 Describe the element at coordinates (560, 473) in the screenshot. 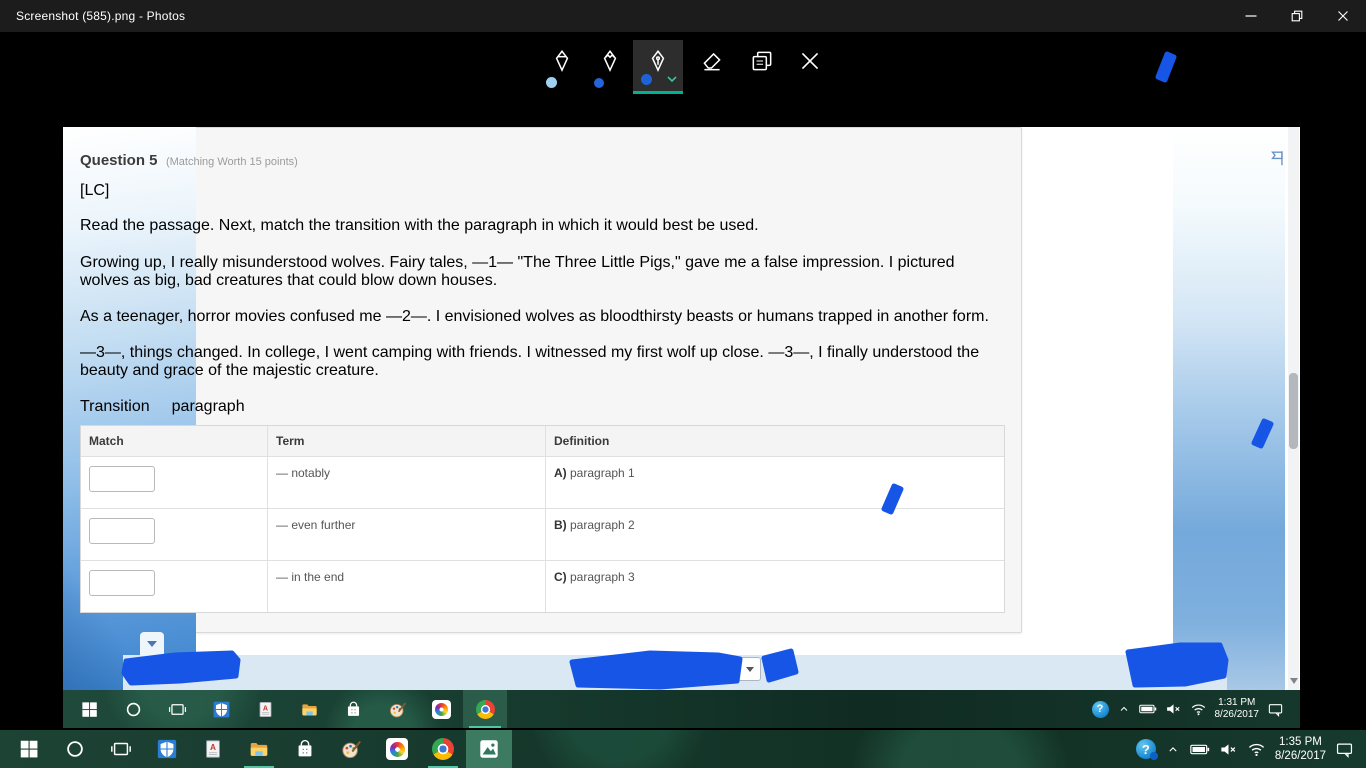

I see `definition-letter: A)` at that location.